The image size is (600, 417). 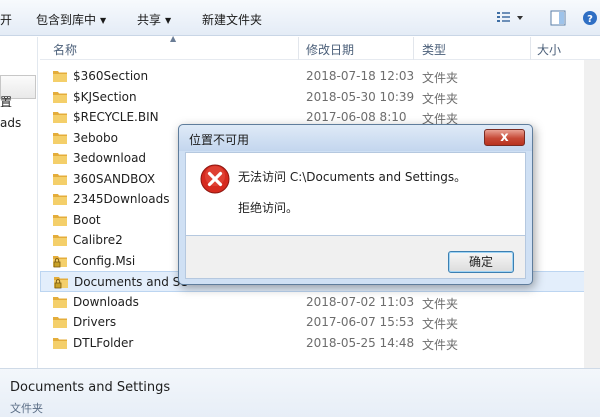 What do you see at coordinates (511, 19) in the screenshot?
I see `view-options-icon` at bounding box center [511, 19].